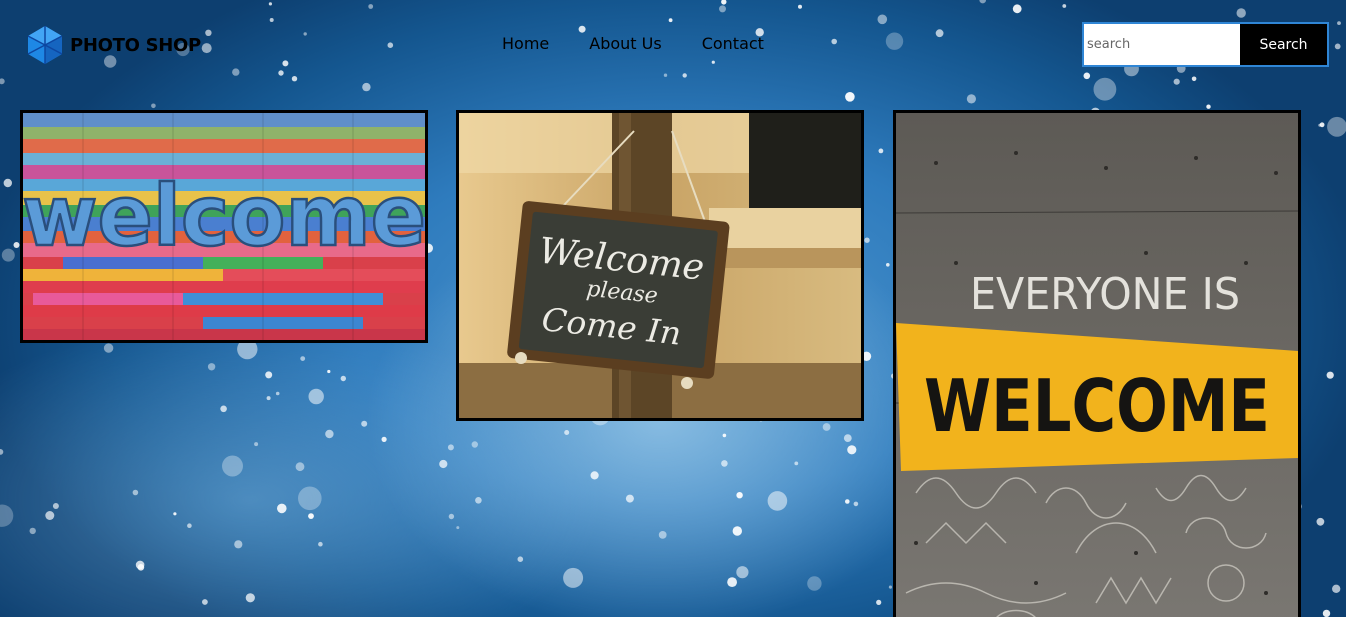 This screenshot has height=617, width=1346. Describe the element at coordinates (224, 216) in the screenshot. I see `welcome-wall-text: welcome` at that location.